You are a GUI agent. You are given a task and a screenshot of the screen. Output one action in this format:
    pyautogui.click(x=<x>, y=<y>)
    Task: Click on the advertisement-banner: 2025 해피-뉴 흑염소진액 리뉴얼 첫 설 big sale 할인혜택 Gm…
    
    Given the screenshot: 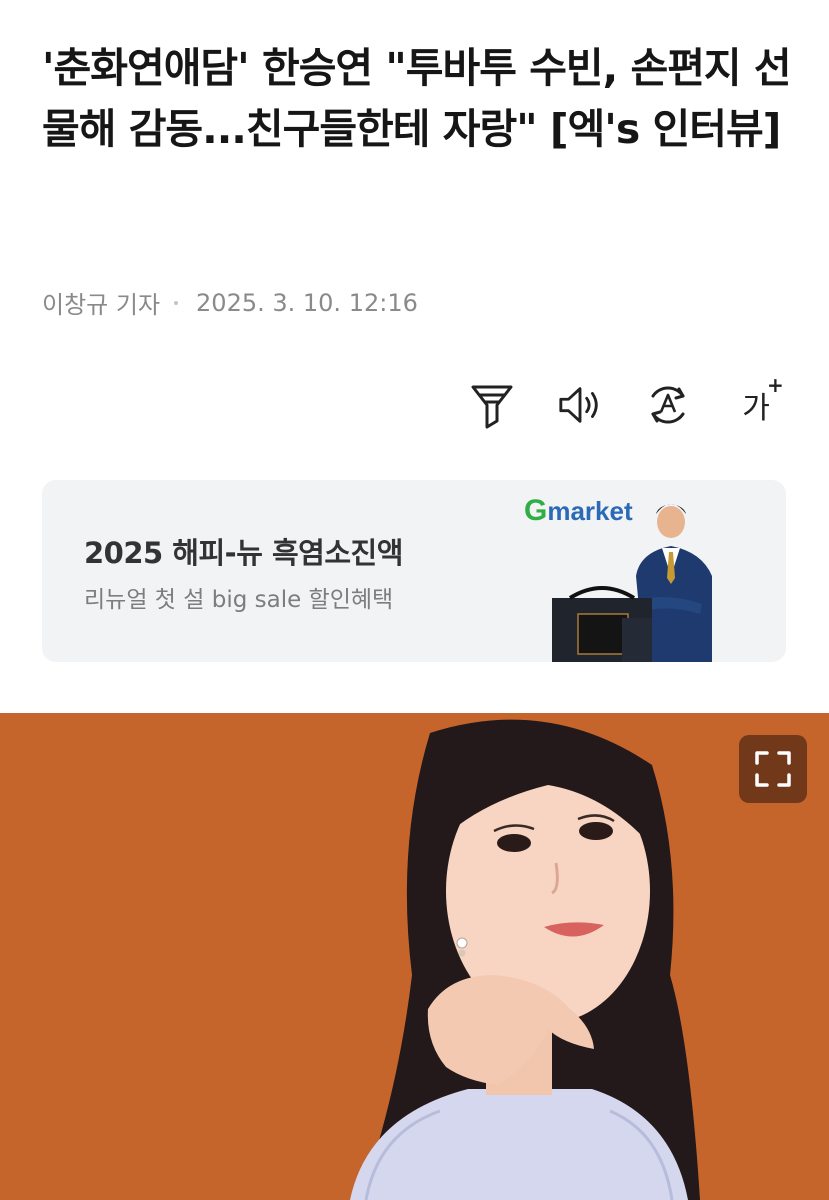 What is the action you would take?
    pyautogui.click(x=414, y=571)
    